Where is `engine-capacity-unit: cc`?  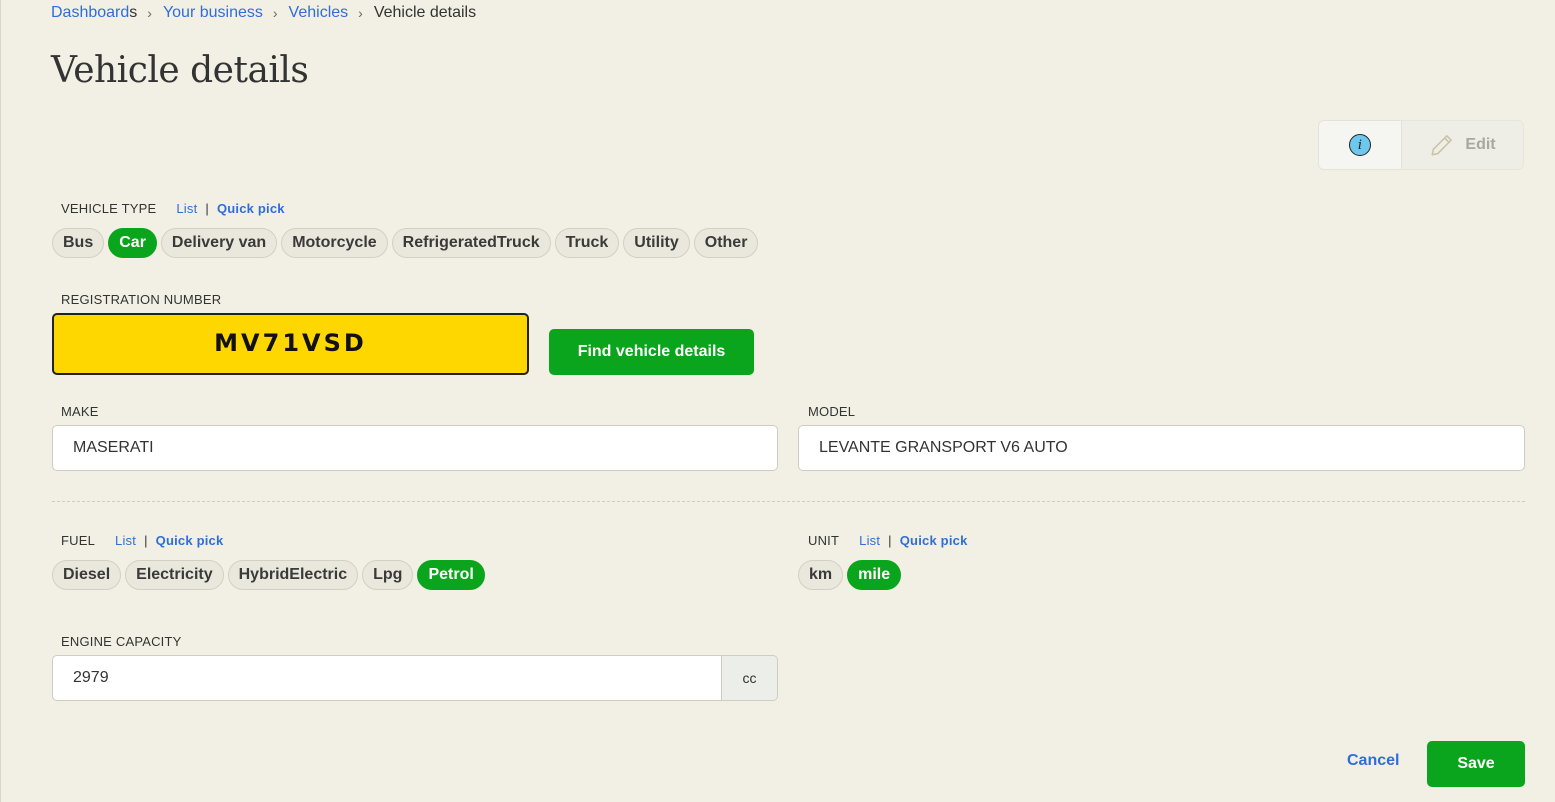 engine-capacity-unit: cc is located at coordinates (750, 678).